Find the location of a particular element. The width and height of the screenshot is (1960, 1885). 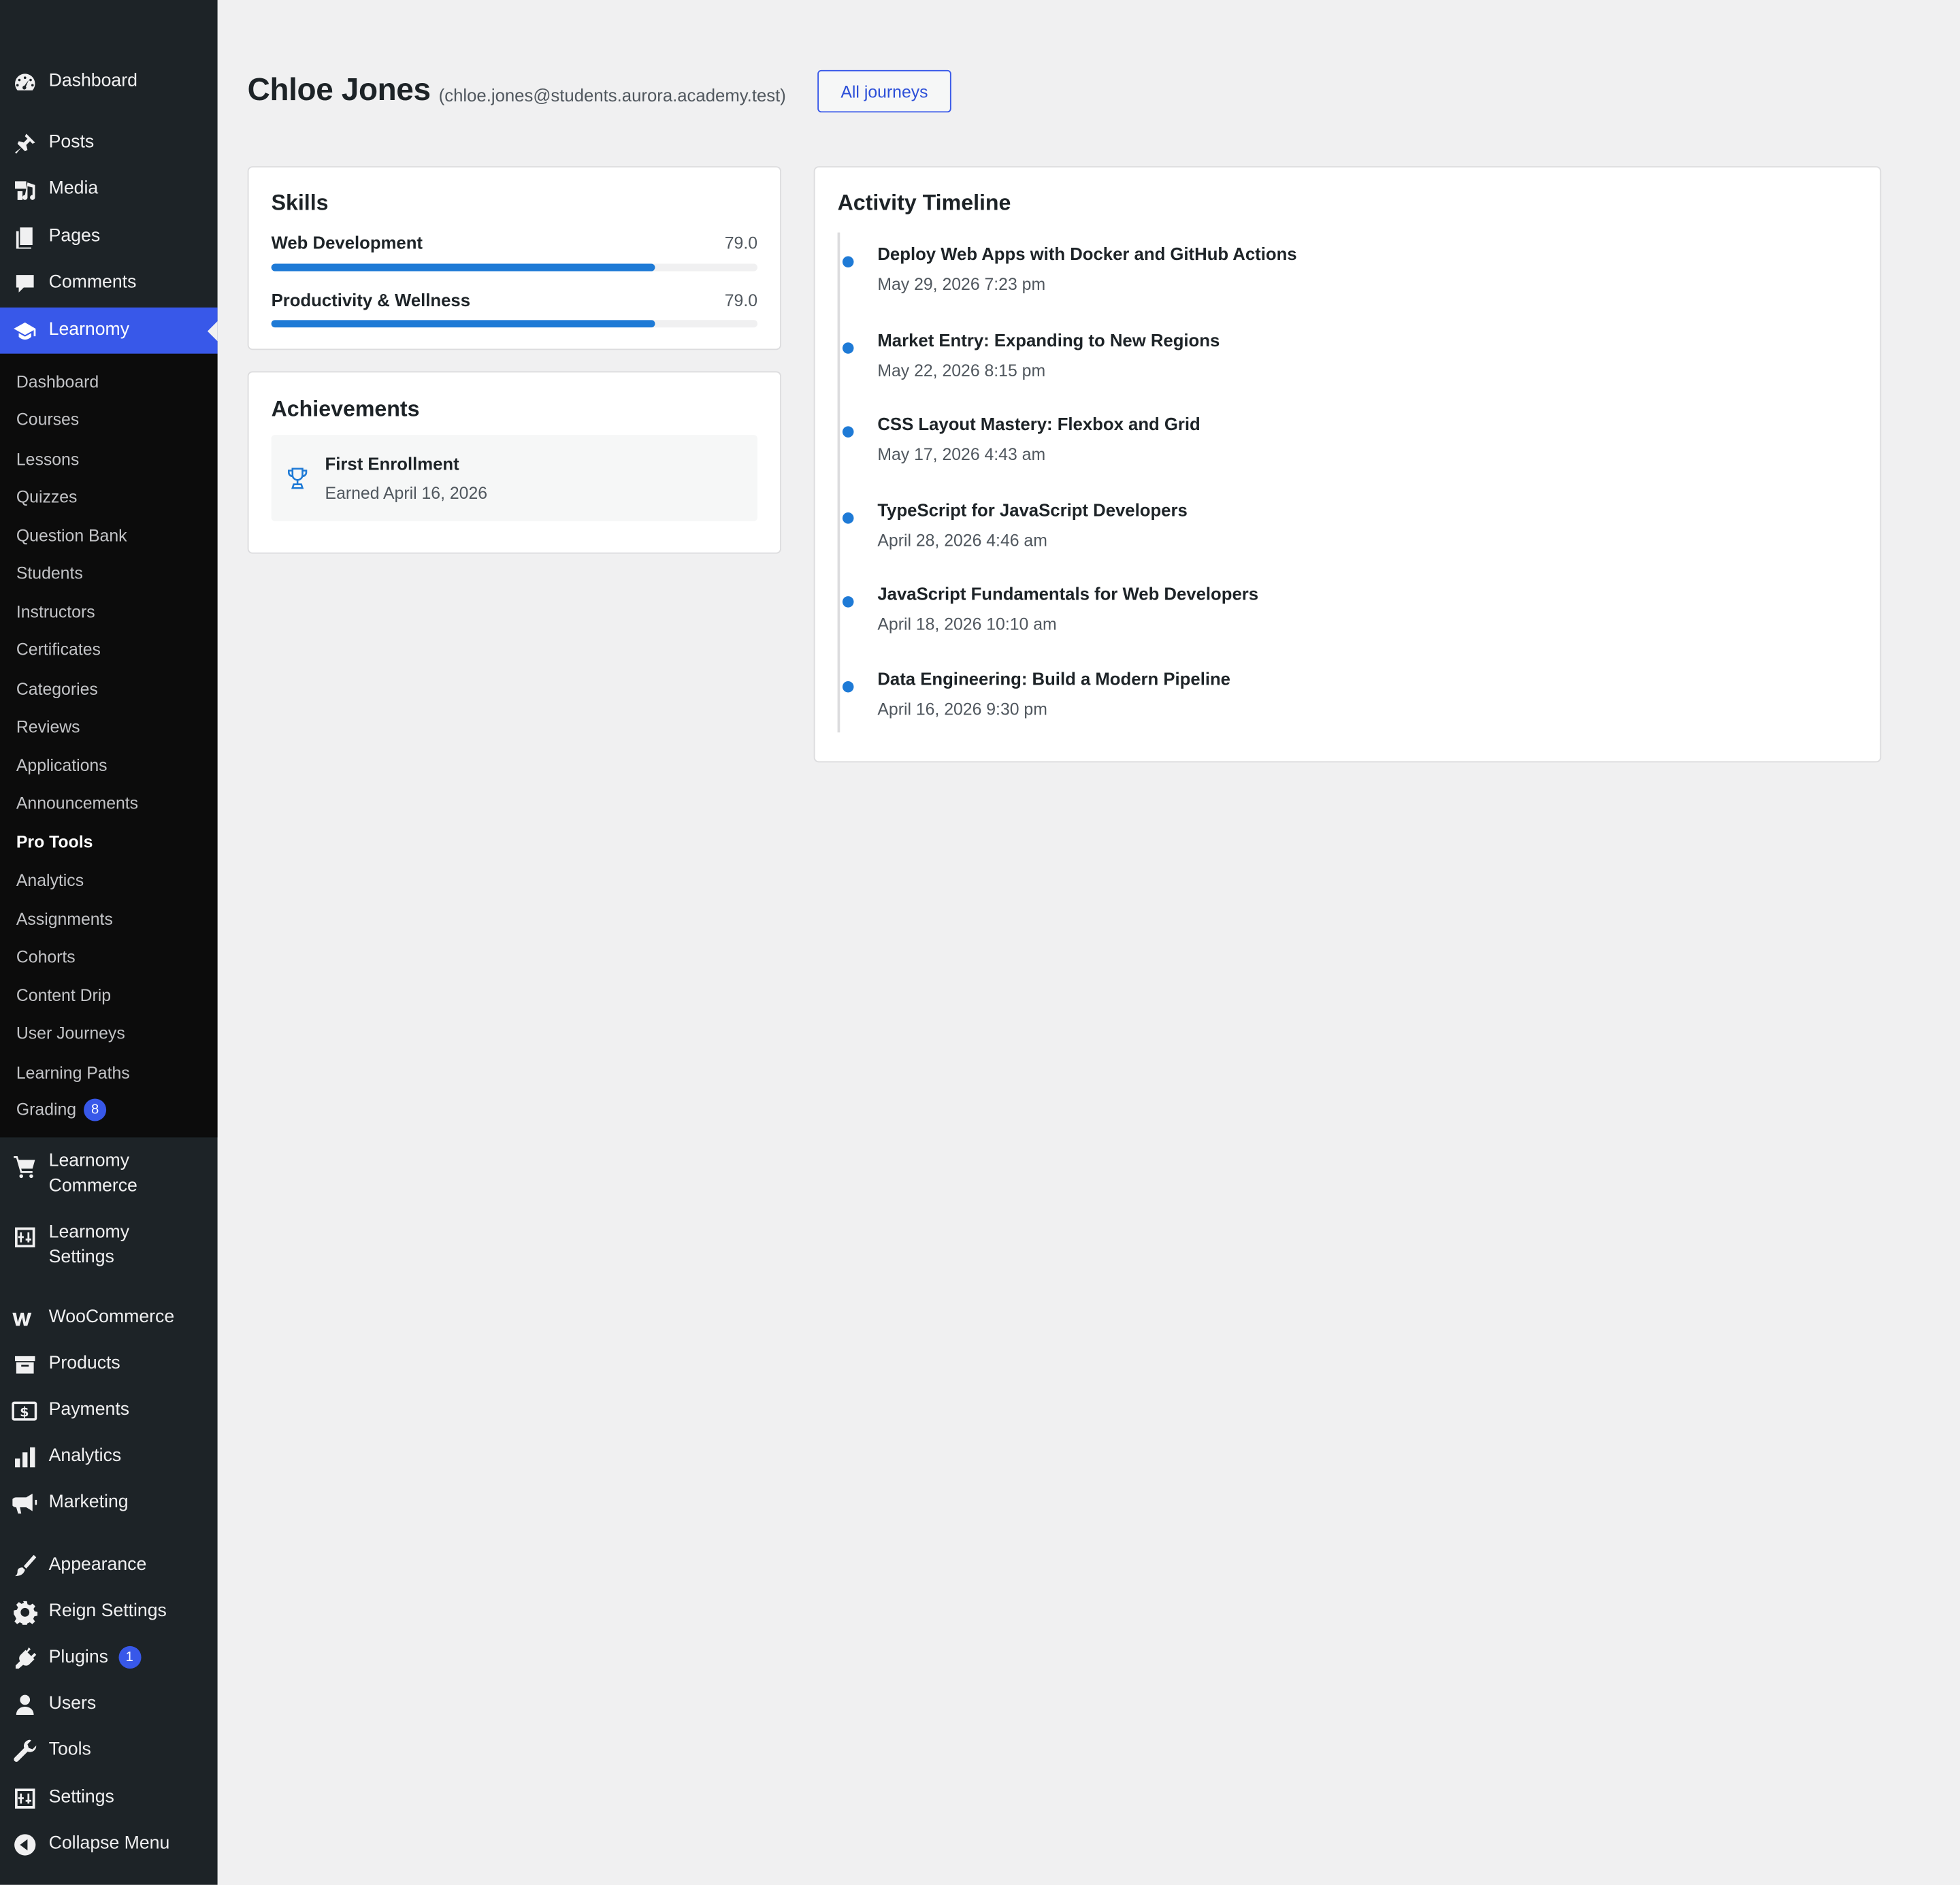

all-journeys-button: All journeys is located at coordinates (884, 91).